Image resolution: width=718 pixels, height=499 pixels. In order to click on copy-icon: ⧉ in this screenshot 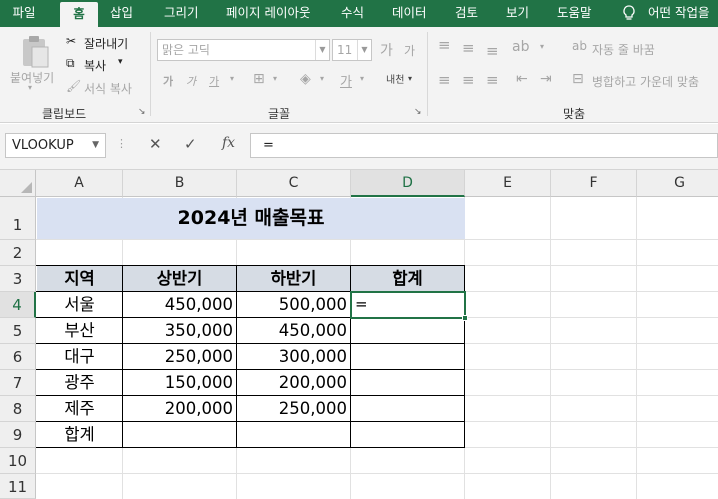, I will do `click(70, 63)`.